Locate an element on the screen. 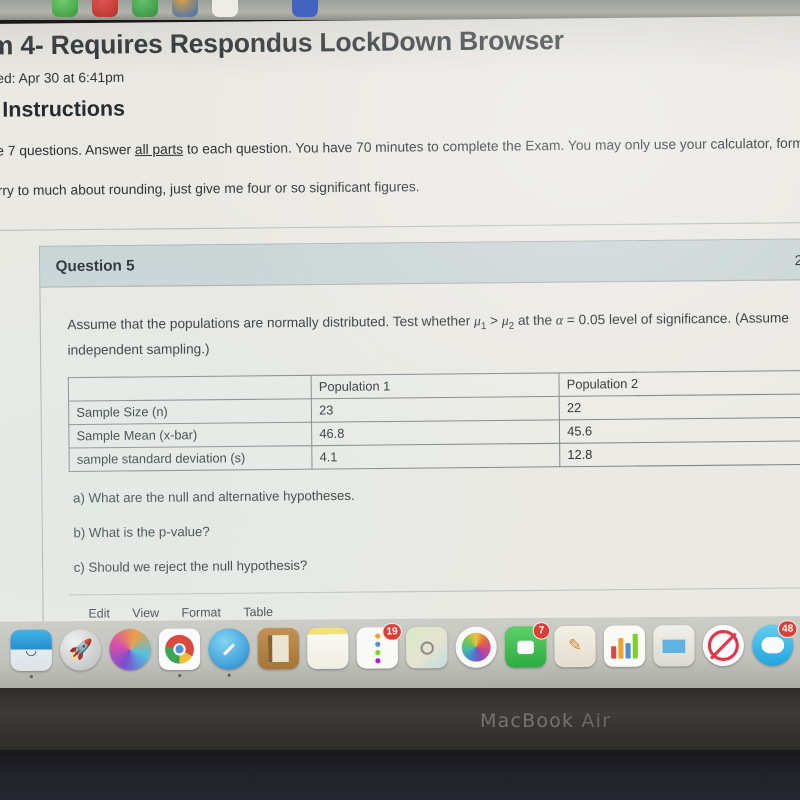  cell-std-dev-pop2: 12.8 is located at coordinates (679, 454).